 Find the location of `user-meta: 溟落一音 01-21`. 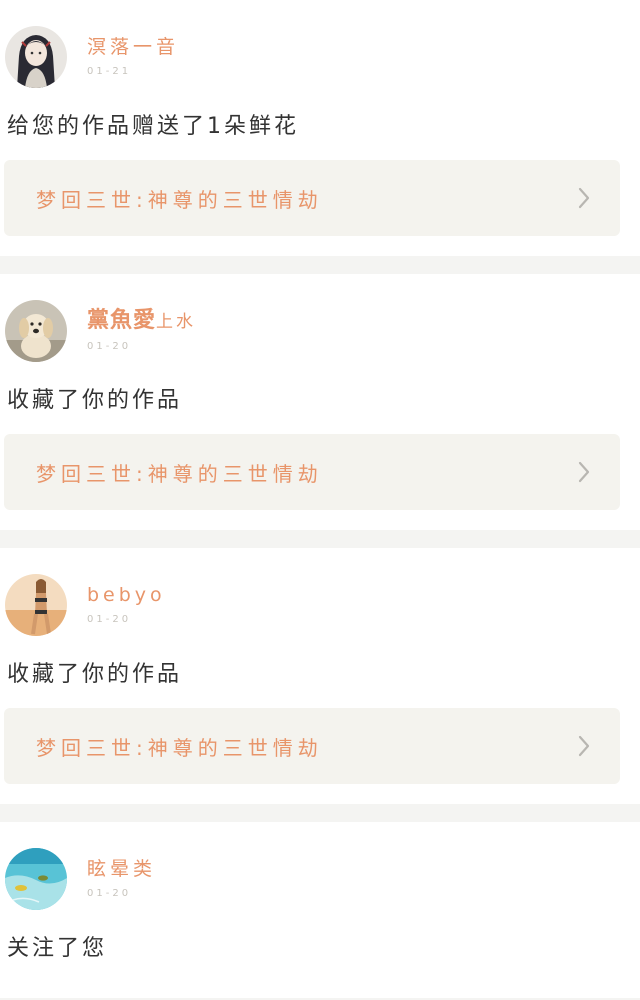

user-meta: 溟落一音 01-21 is located at coordinates (133, 51).